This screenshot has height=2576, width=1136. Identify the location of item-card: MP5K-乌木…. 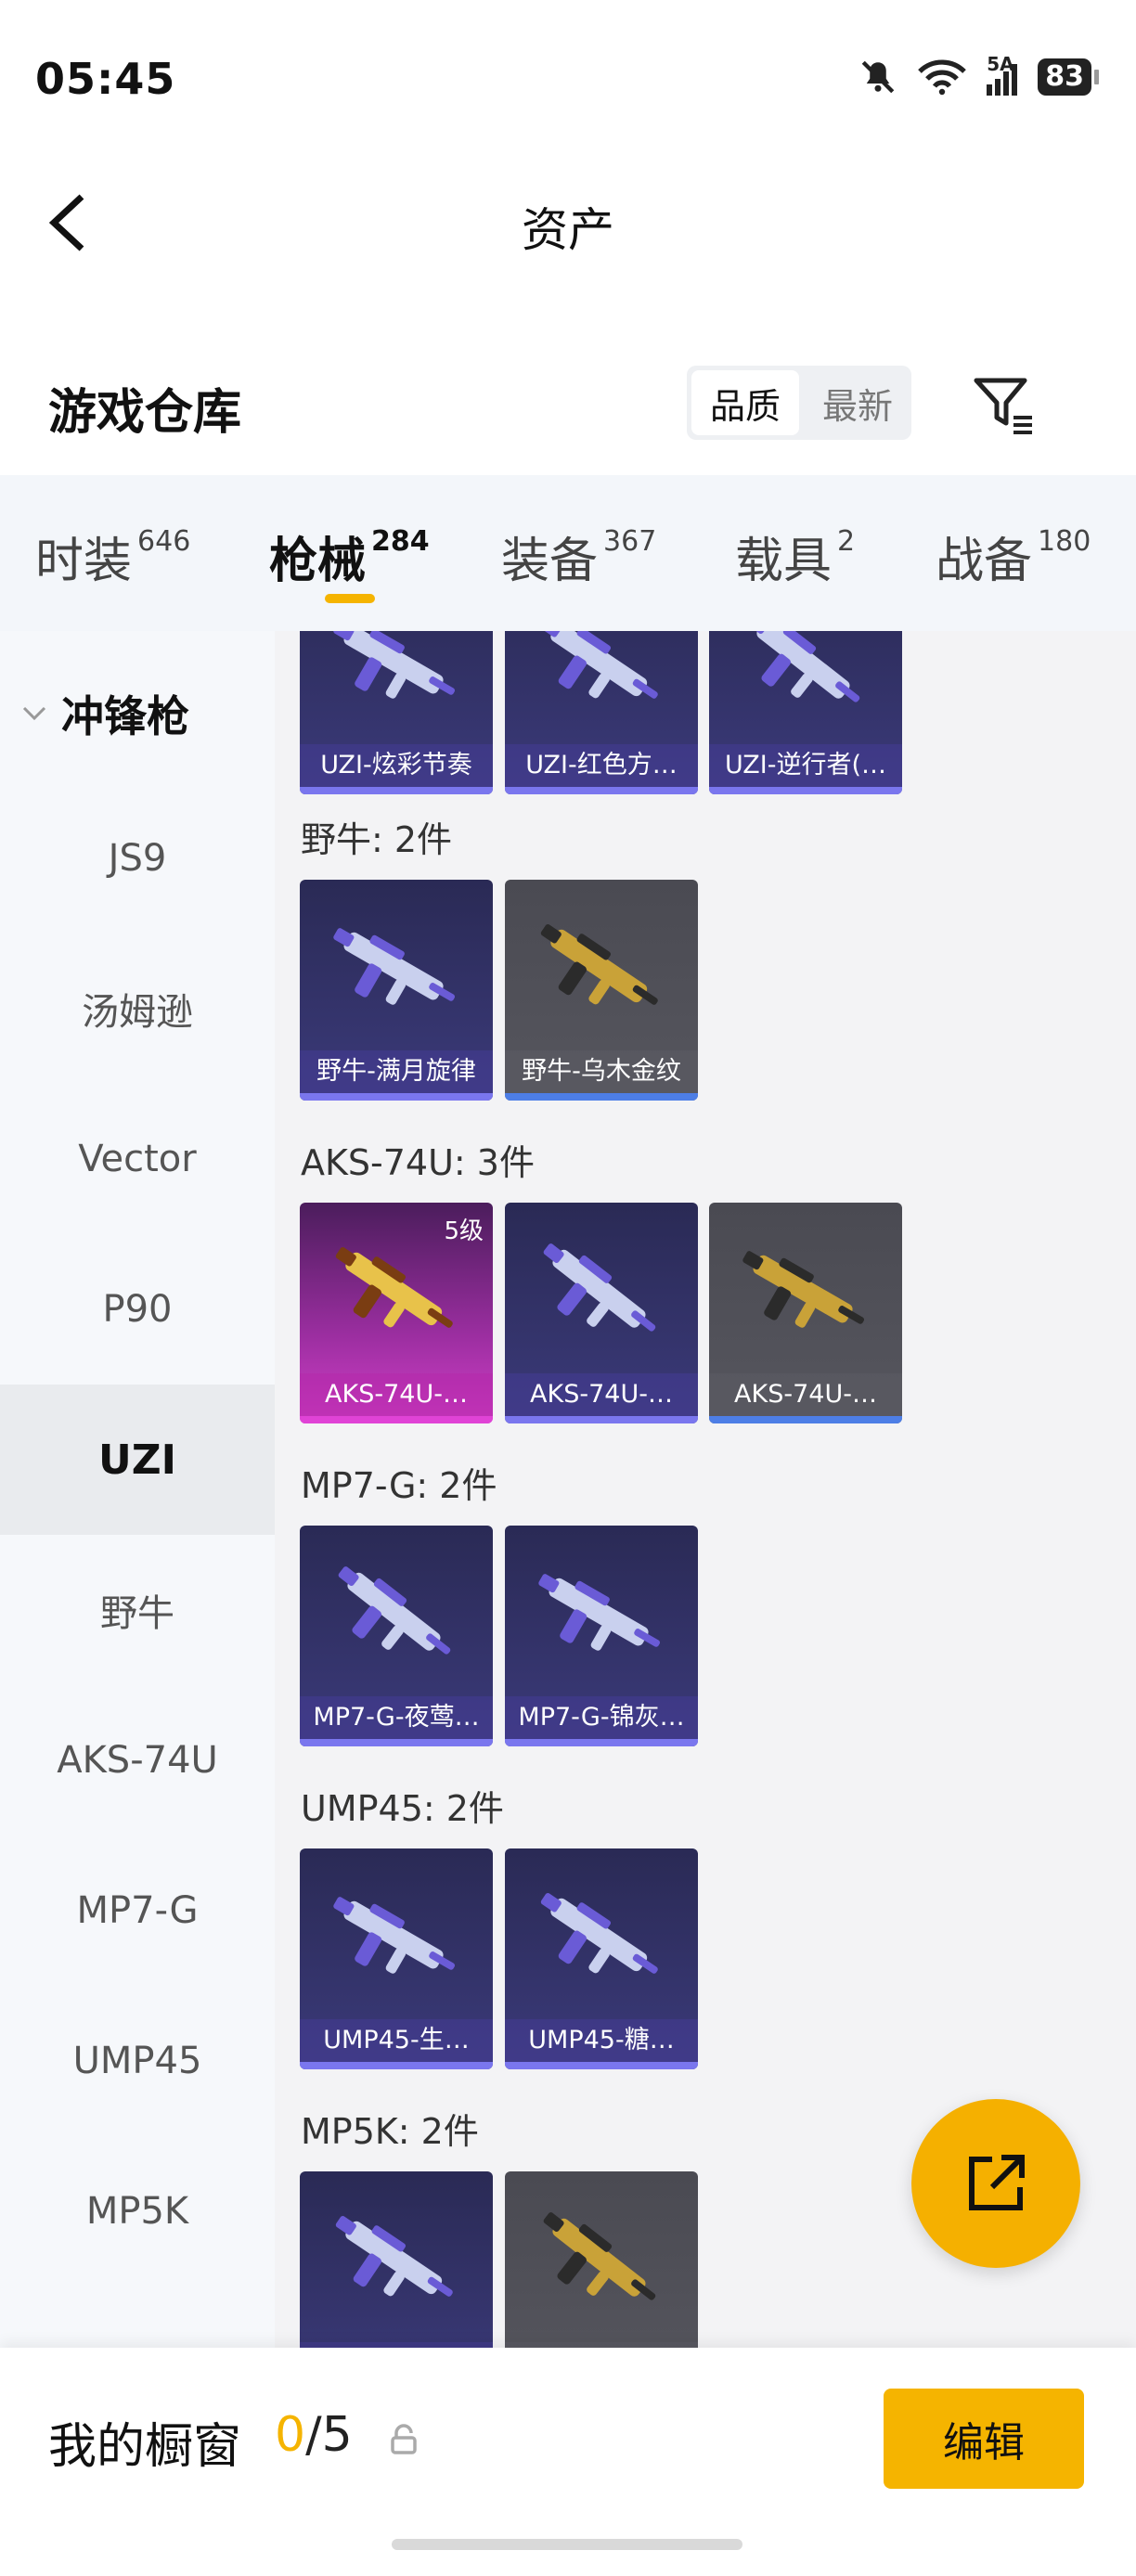
(601, 2259).